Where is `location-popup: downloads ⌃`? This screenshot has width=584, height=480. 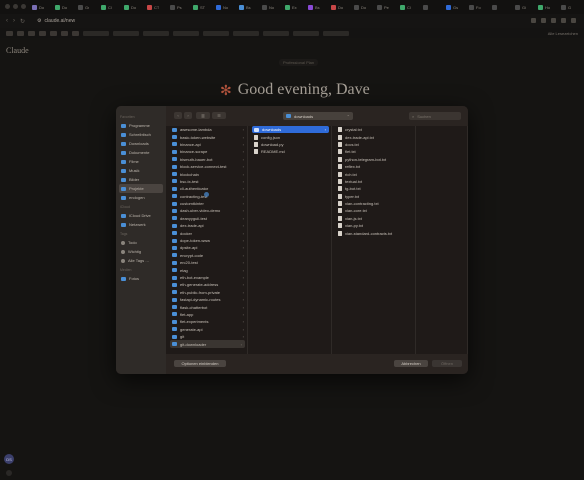
location-popup: downloads ⌃ is located at coordinates (318, 116).